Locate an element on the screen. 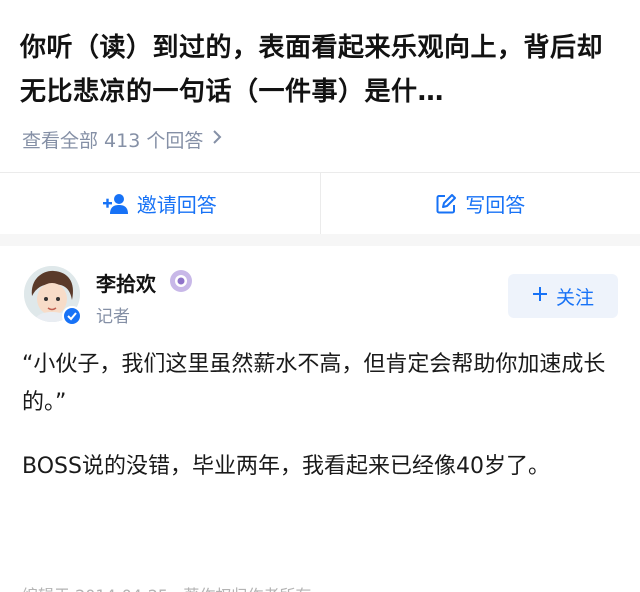  author-level-badge-icon is located at coordinates (181, 281).